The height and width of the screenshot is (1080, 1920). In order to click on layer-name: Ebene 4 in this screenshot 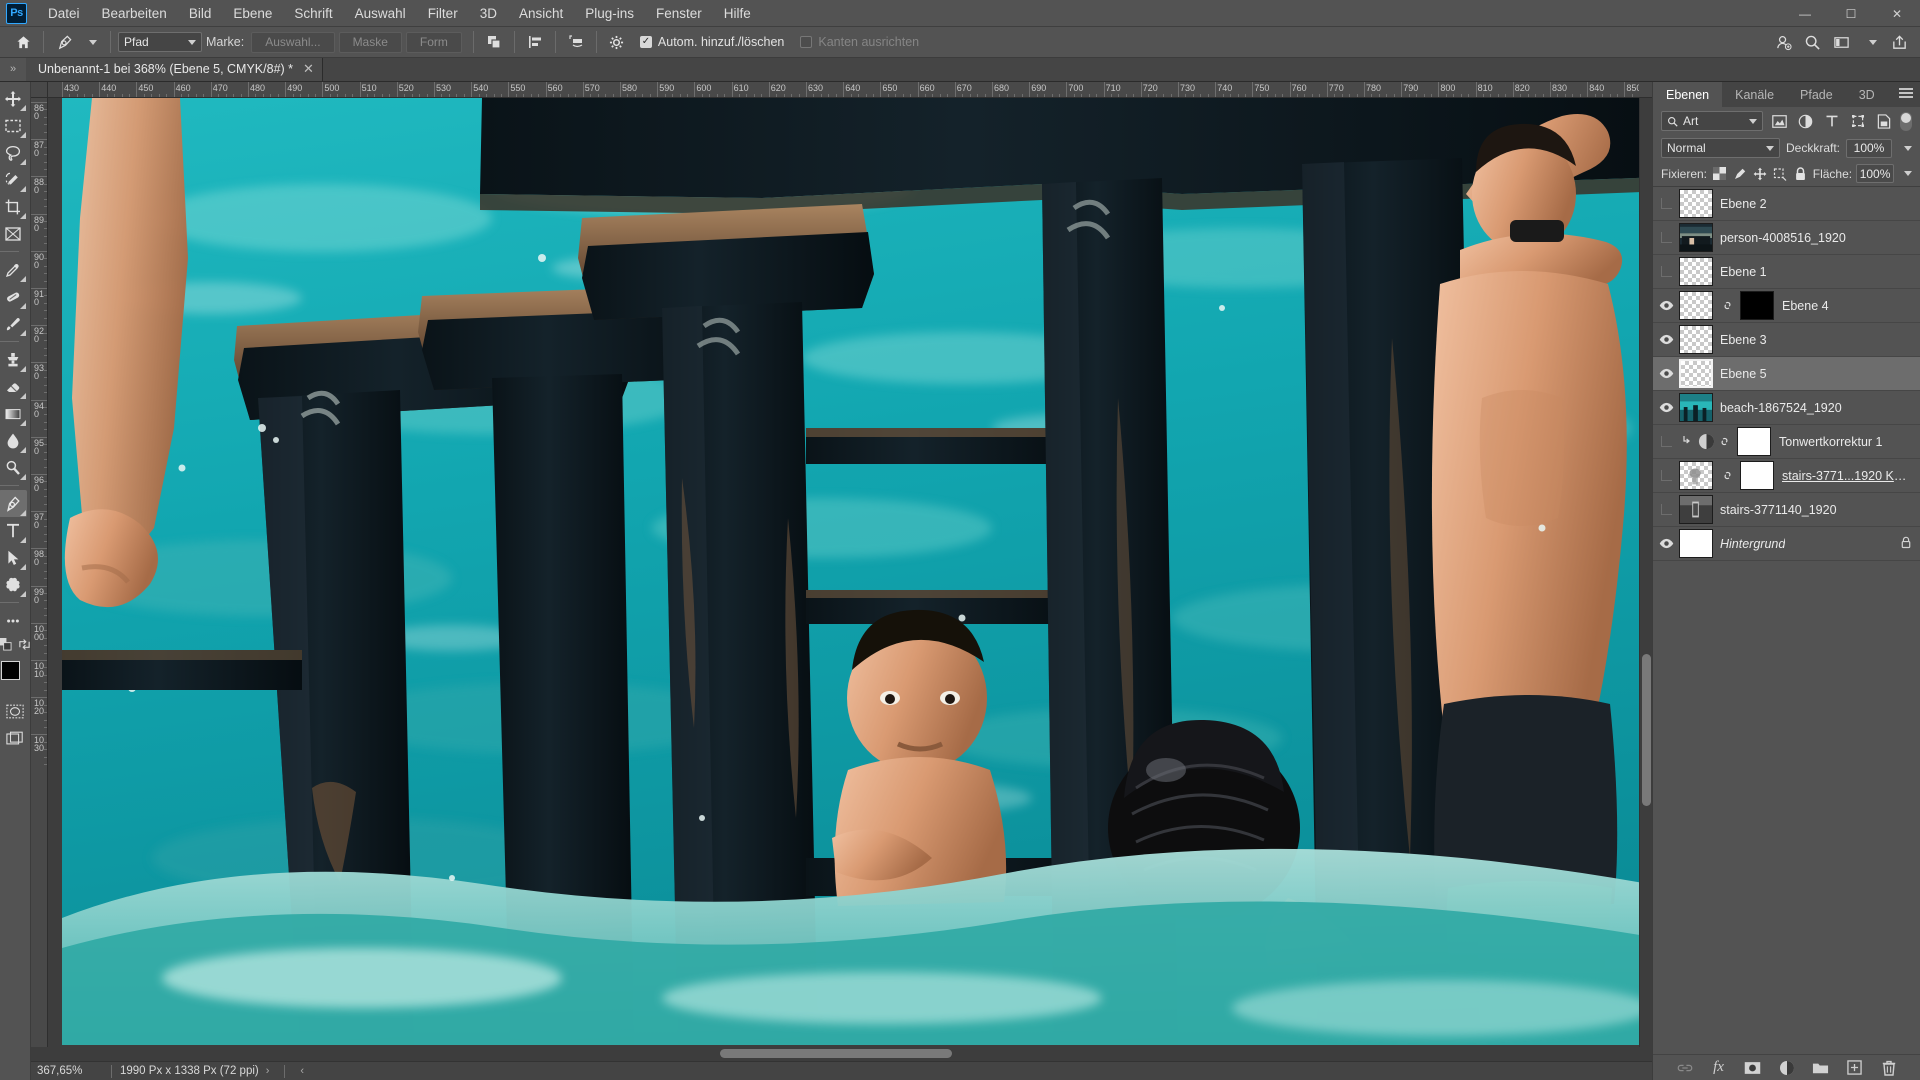, I will do `click(1805, 306)`.